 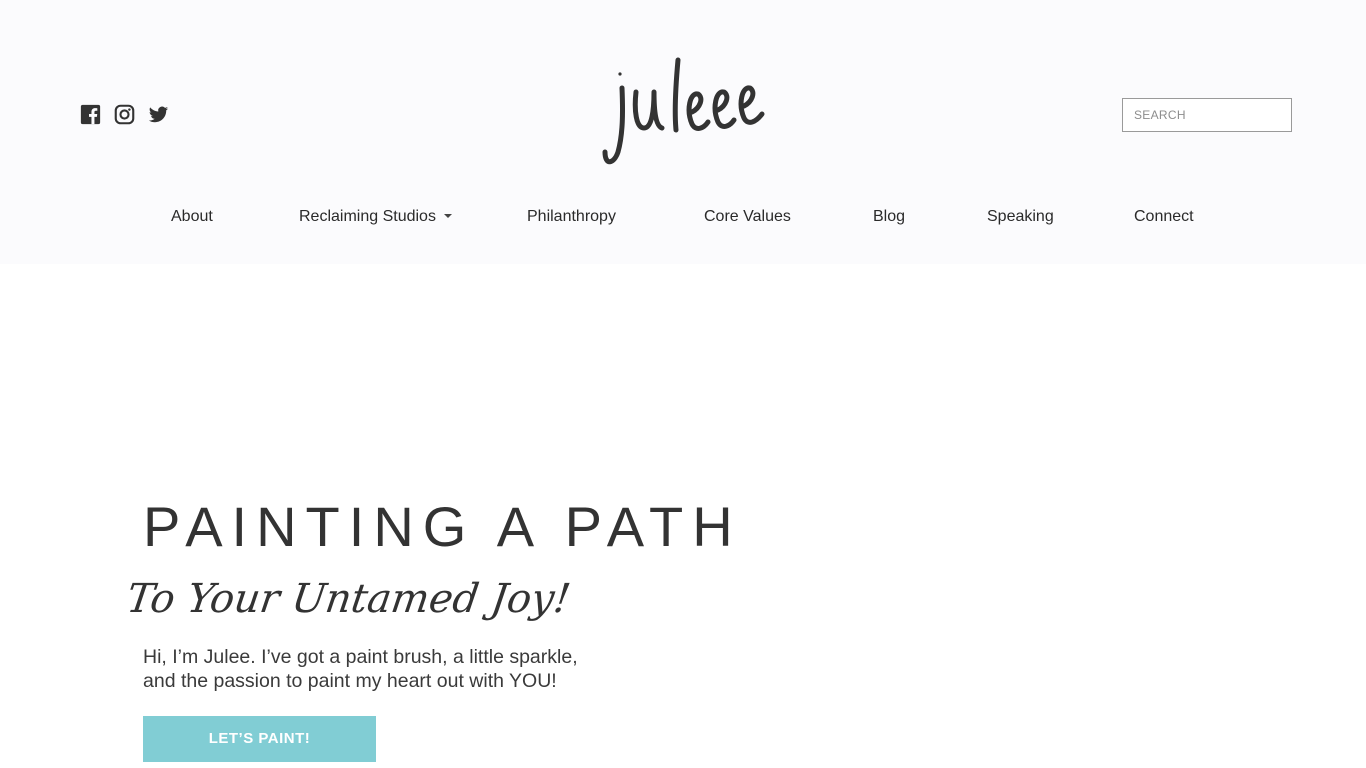 What do you see at coordinates (1164, 217) in the screenshot?
I see `nav-item-connect: Connect` at bounding box center [1164, 217].